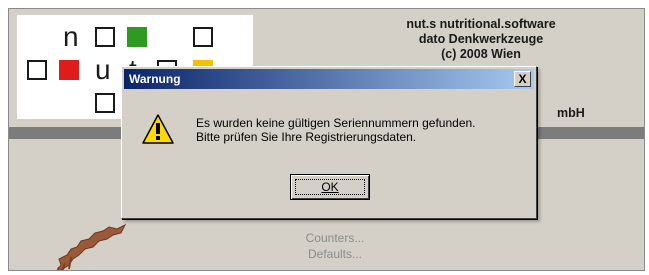 This screenshot has width=649, height=275. What do you see at coordinates (91, 246) in the screenshot?
I see `anatomy-graphic-icon` at bounding box center [91, 246].